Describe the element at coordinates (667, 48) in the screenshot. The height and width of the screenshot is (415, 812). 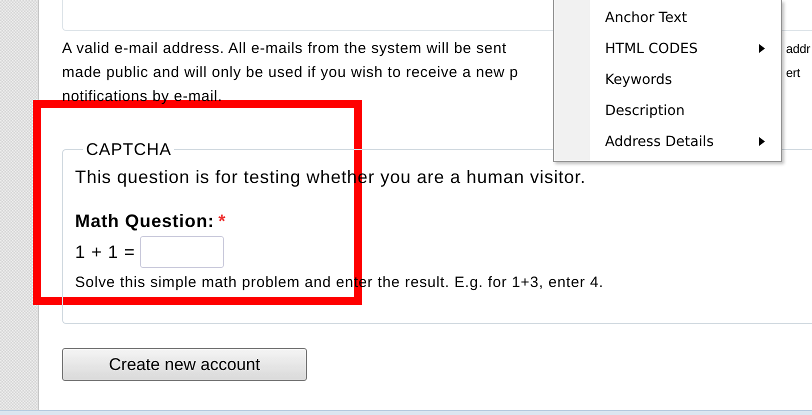
I see `menu-item: HTML CODES` at that location.